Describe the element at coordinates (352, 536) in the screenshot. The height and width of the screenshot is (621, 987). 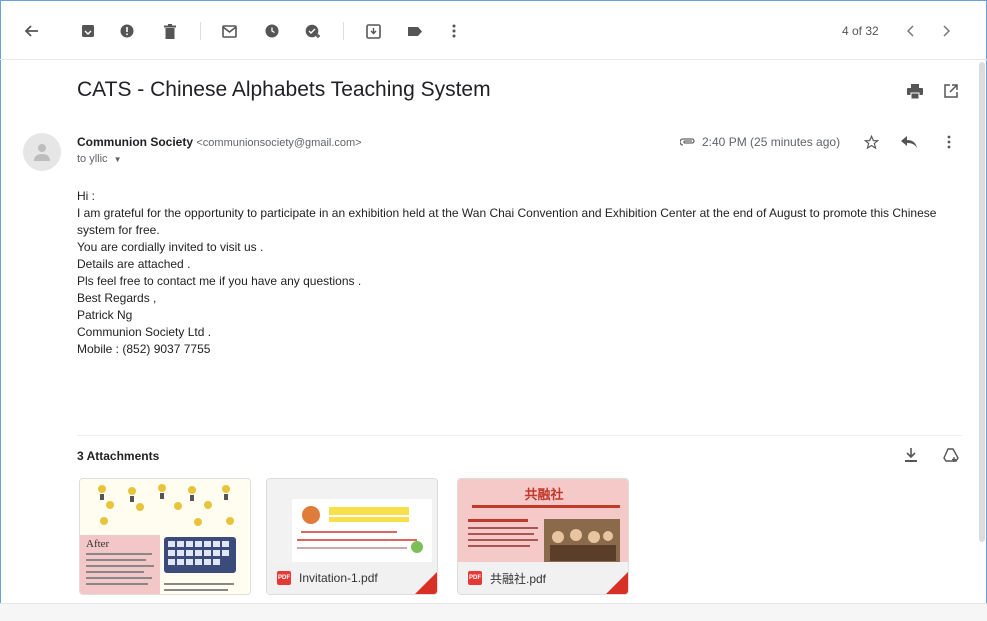
I see `attachment-card-invitation: PDF Invitation-1.pdf` at that location.